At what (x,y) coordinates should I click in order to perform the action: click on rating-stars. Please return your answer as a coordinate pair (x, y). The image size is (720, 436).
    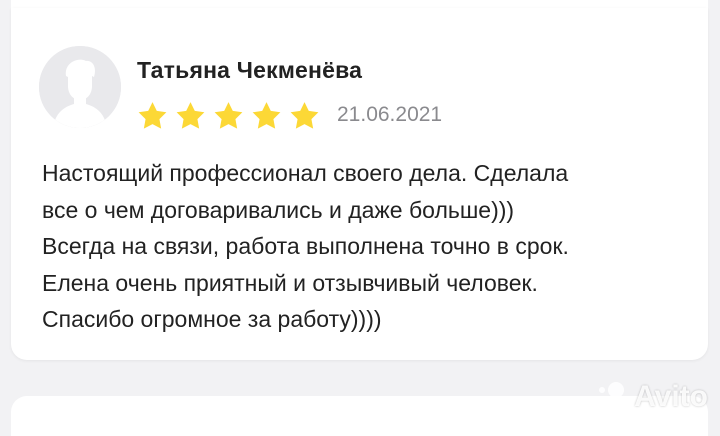
    Looking at the image, I should click on (228, 116).